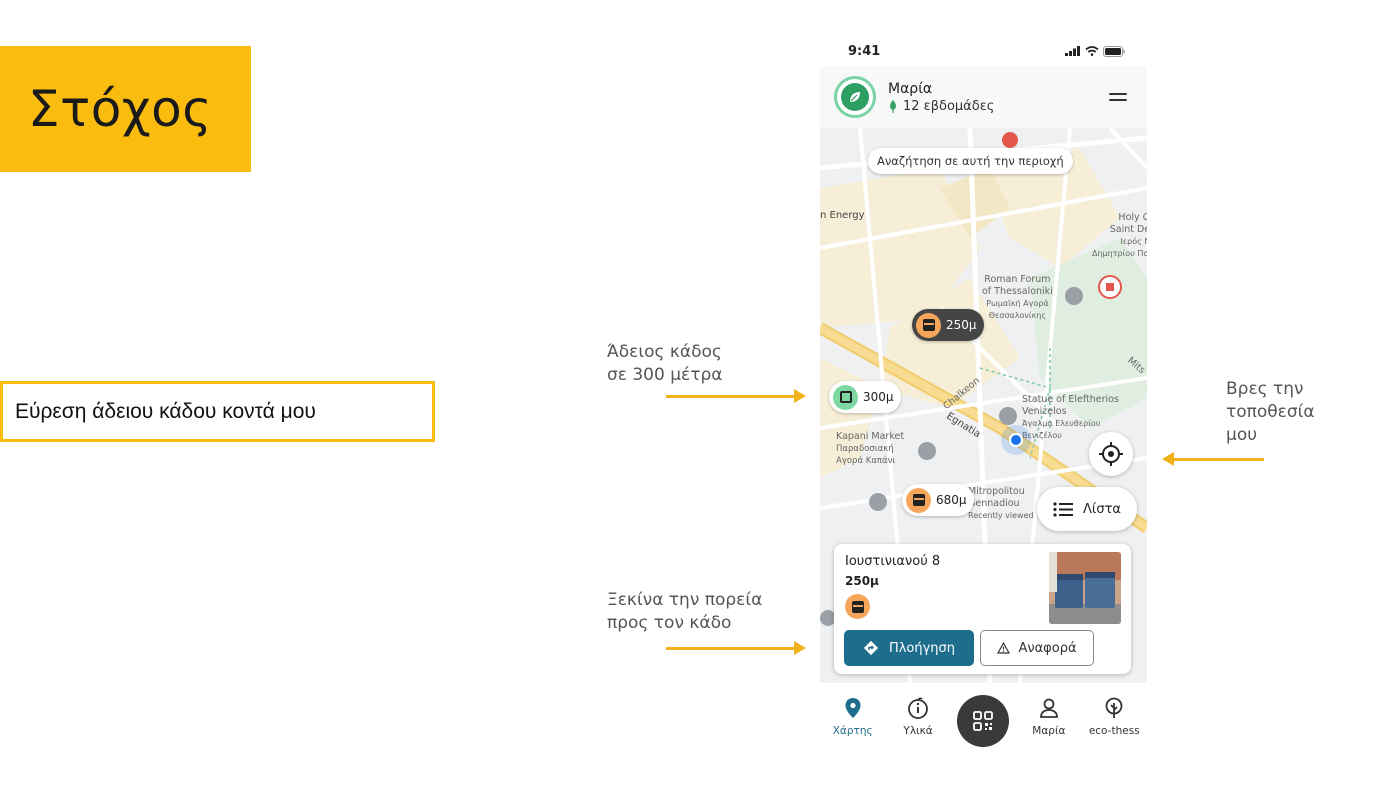  I want to click on map-label-forum-3: Ρωμαϊκή Αγορά, so click(1017, 303).